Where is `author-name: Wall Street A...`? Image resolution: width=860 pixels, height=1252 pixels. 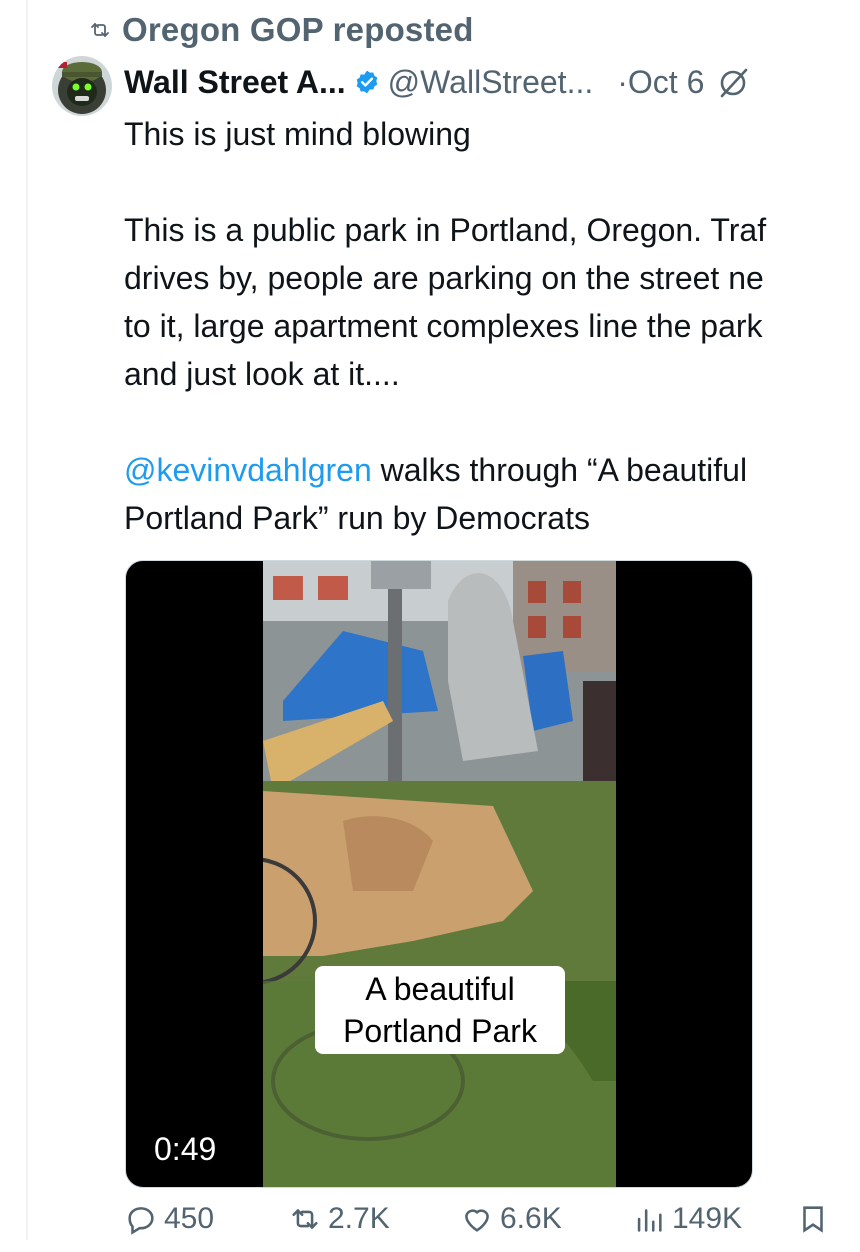
author-name: Wall Street A... is located at coordinates (235, 82).